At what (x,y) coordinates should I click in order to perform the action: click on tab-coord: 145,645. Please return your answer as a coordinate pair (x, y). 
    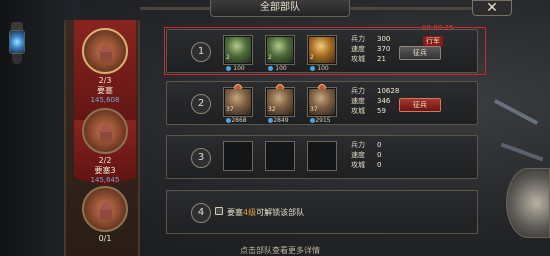
    Looking at the image, I should click on (105, 180).